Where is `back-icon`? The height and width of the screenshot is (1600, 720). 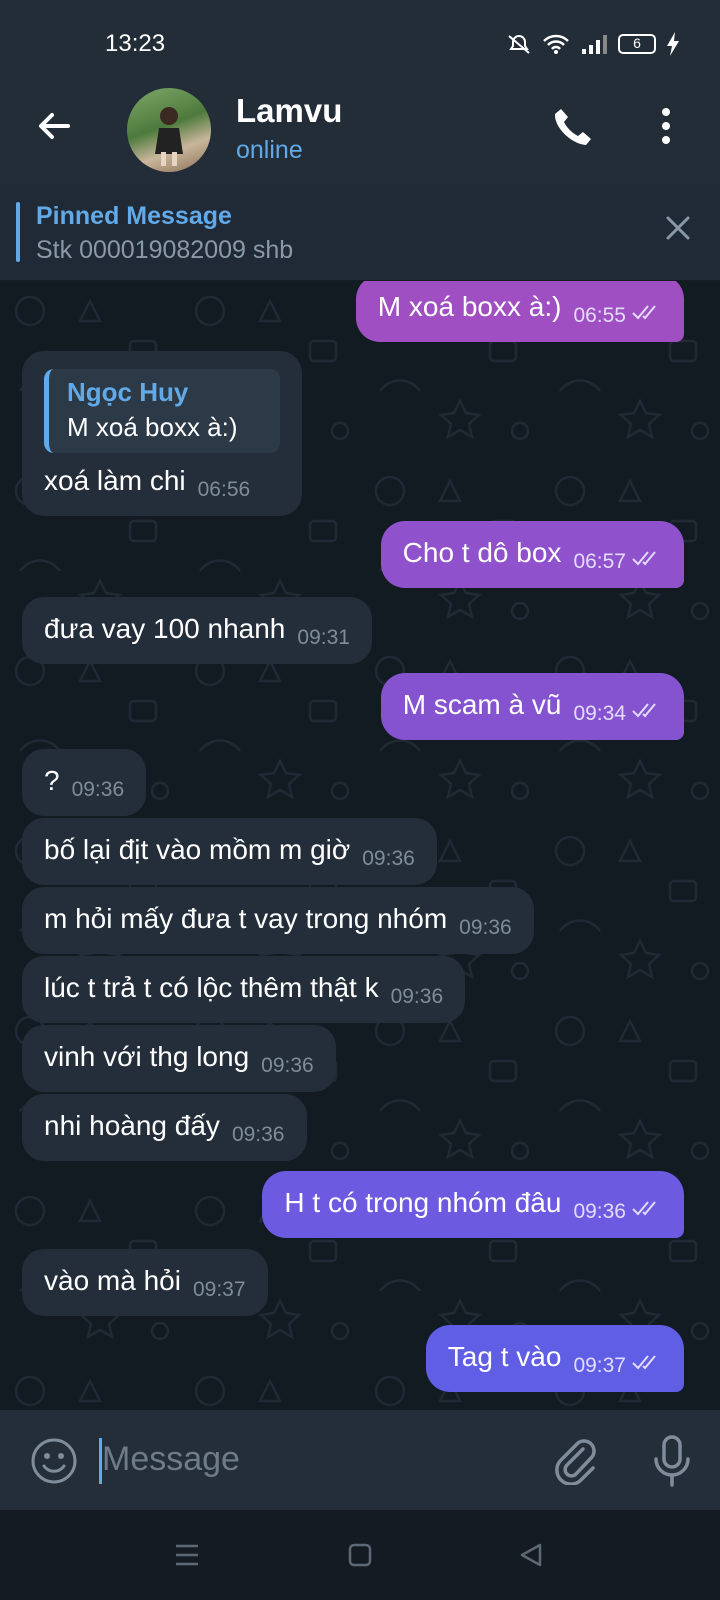
back-icon is located at coordinates (531, 1555).